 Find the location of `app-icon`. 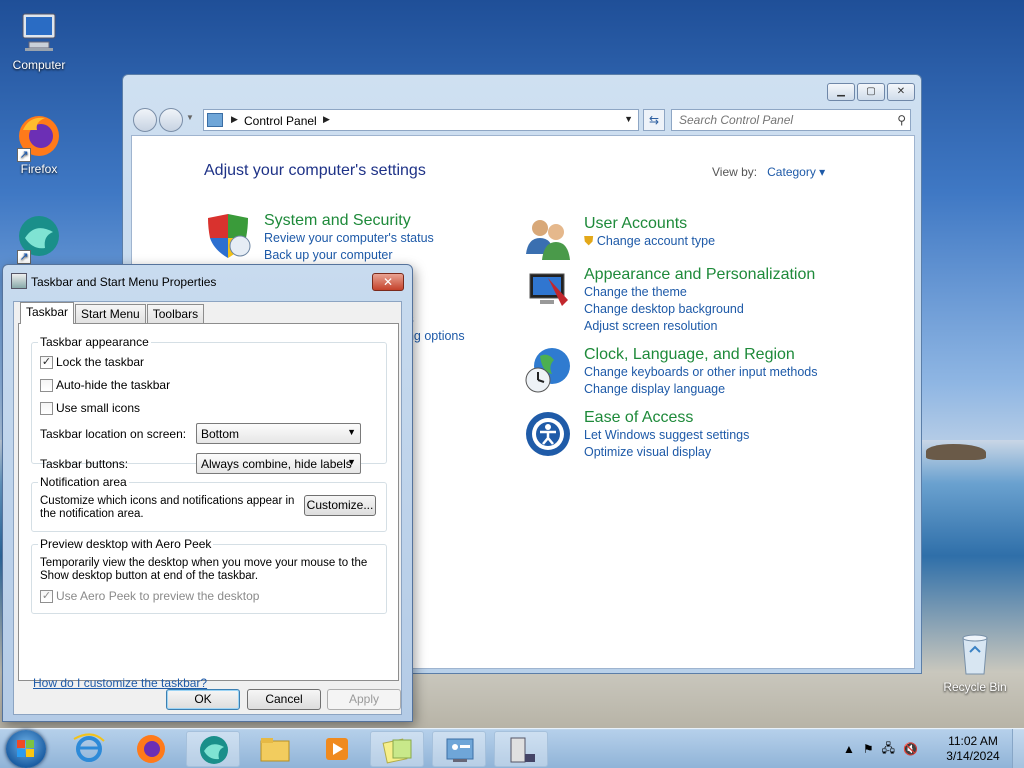

app-icon is located at coordinates (214, 750).